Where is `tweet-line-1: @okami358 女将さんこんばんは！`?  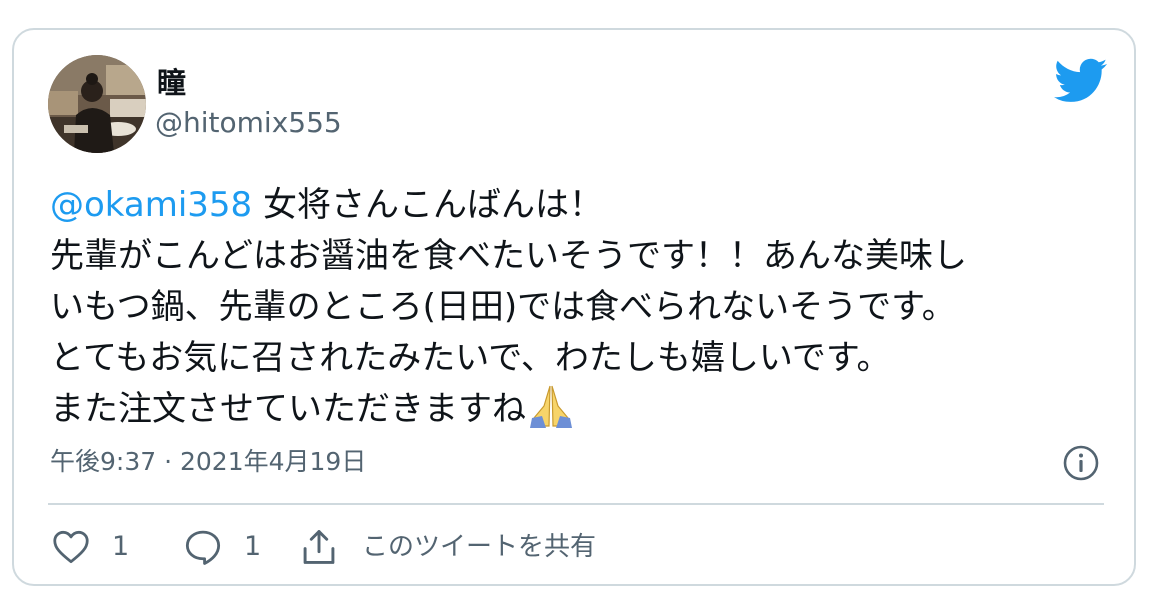
tweet-line-1: @okami358 女将さんこんばんは！ is located at coordinates (585, 205).